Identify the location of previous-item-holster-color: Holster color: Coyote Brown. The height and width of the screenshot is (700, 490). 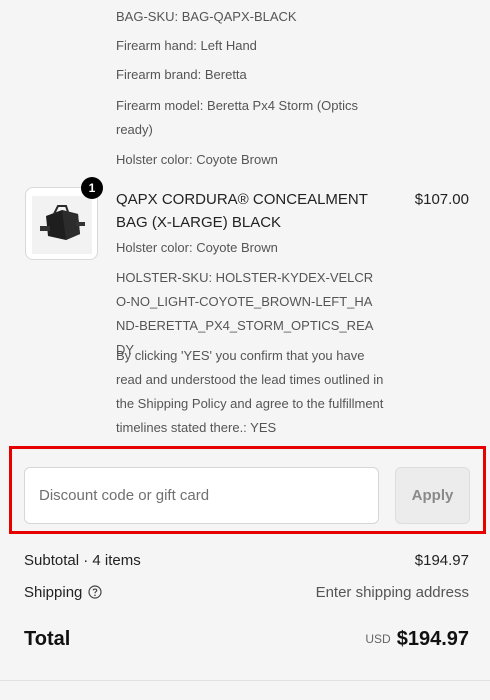
(197, 159).